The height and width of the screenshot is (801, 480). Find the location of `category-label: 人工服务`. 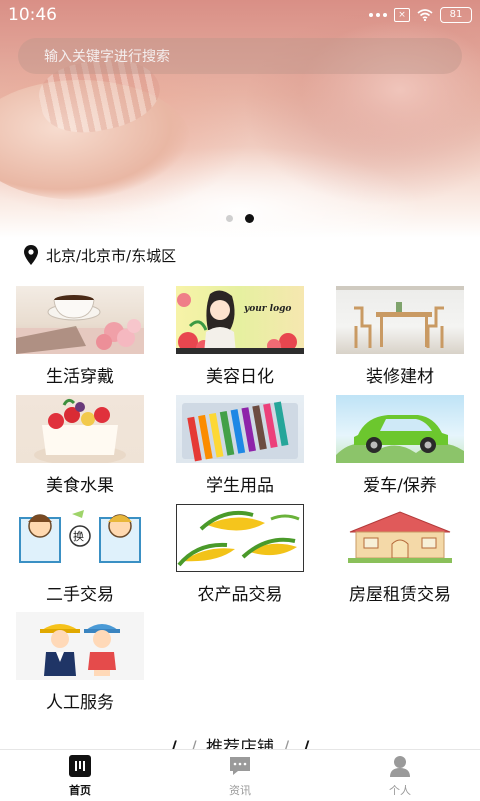

category-label: 人工服务 is located at coordinates (80, 703).